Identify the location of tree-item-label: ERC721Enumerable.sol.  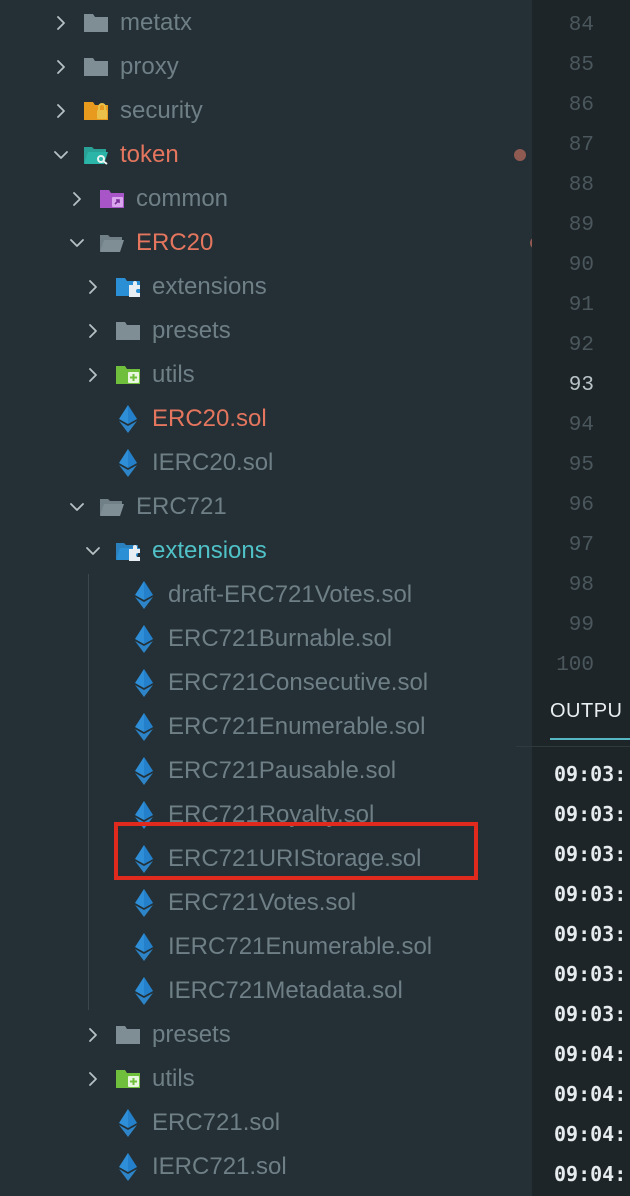
(297, 726).